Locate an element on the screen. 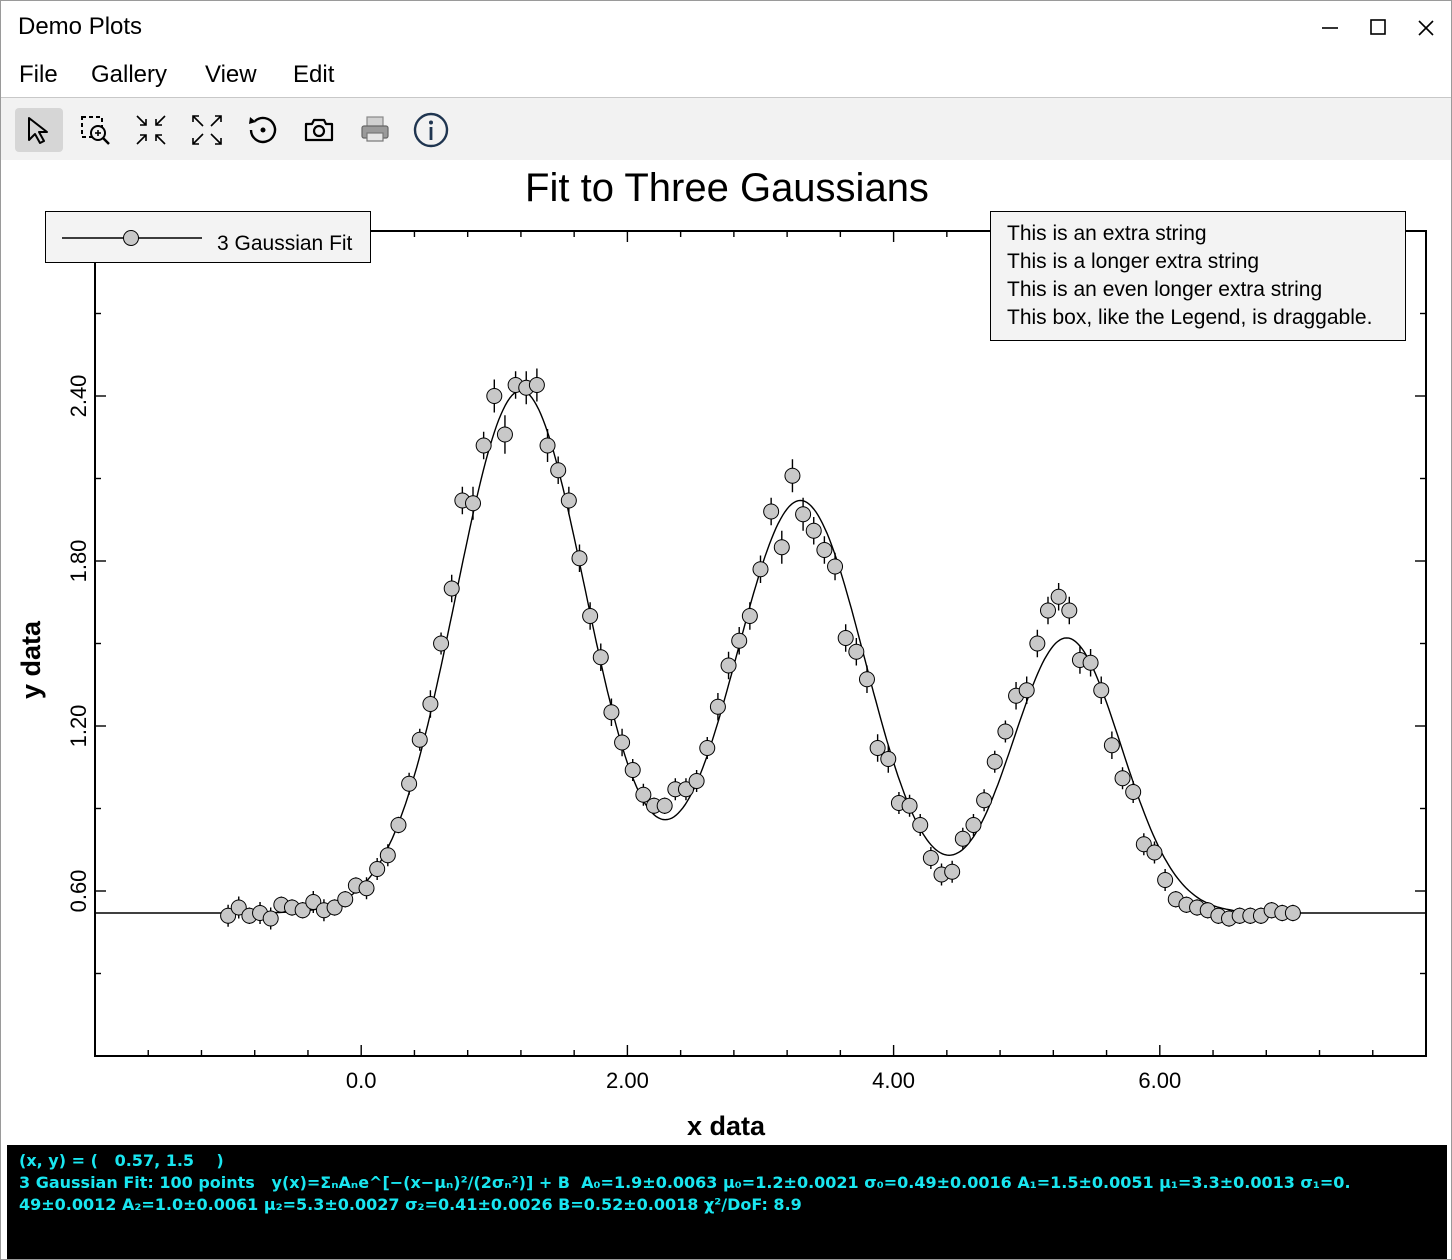  menu-edit: Edit is located at coordinates (313, 75).